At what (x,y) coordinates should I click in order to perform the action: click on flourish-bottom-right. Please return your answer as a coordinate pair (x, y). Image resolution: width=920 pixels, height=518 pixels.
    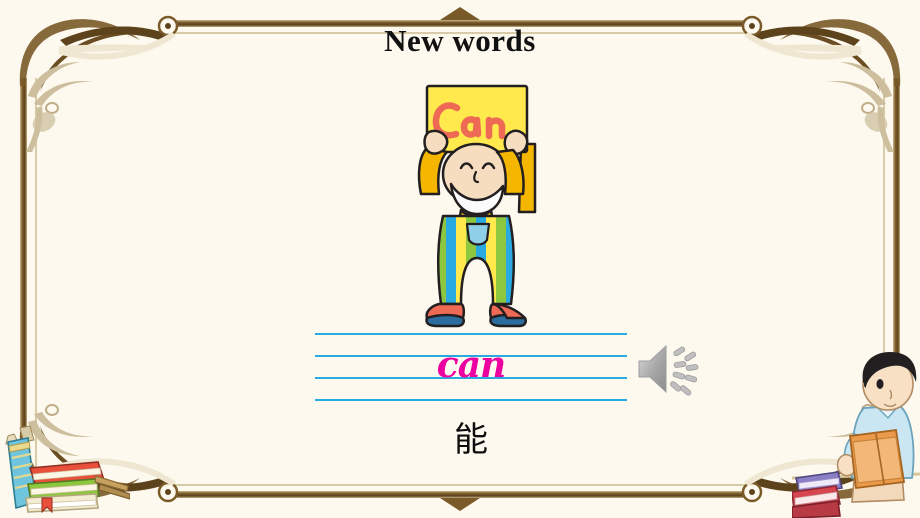
    Looking at the image, I should click on (821, 453).